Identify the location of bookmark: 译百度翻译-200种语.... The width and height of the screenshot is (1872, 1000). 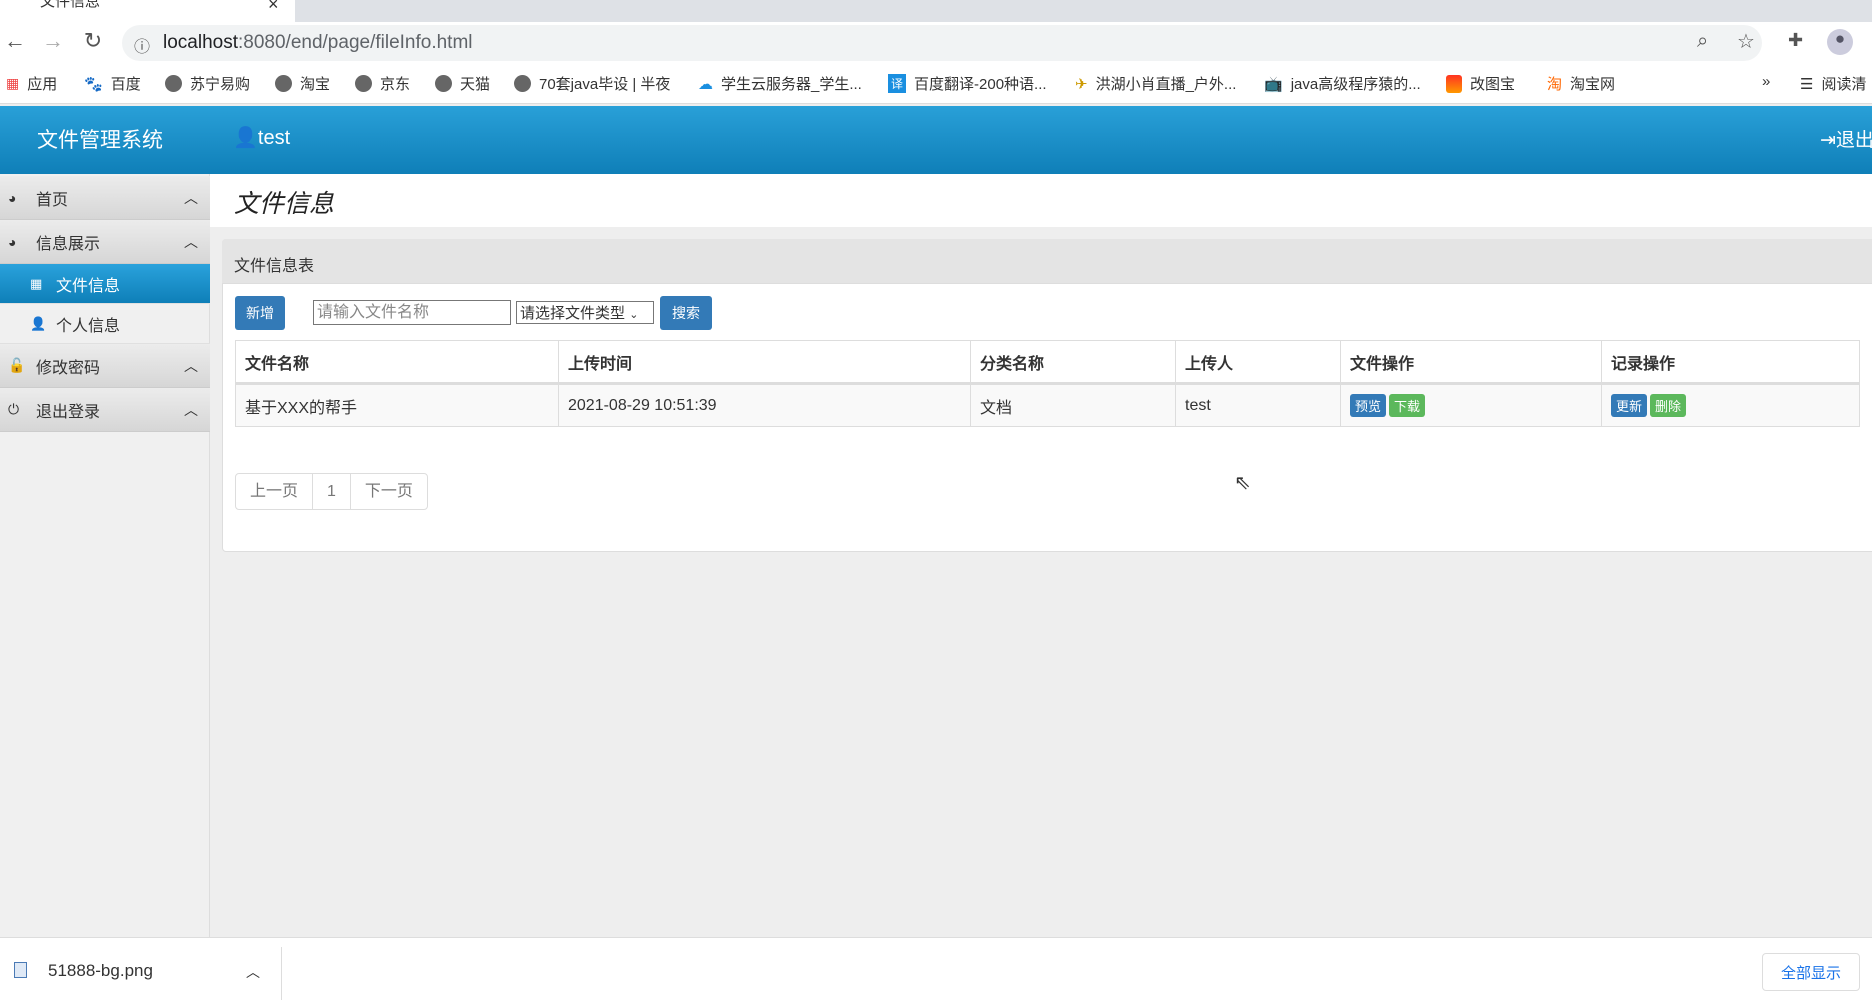
(967, 83).